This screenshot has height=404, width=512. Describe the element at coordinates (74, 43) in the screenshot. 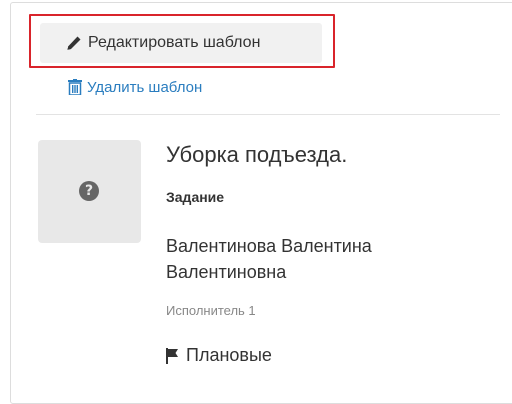

I see `pencil-icon` at that location.